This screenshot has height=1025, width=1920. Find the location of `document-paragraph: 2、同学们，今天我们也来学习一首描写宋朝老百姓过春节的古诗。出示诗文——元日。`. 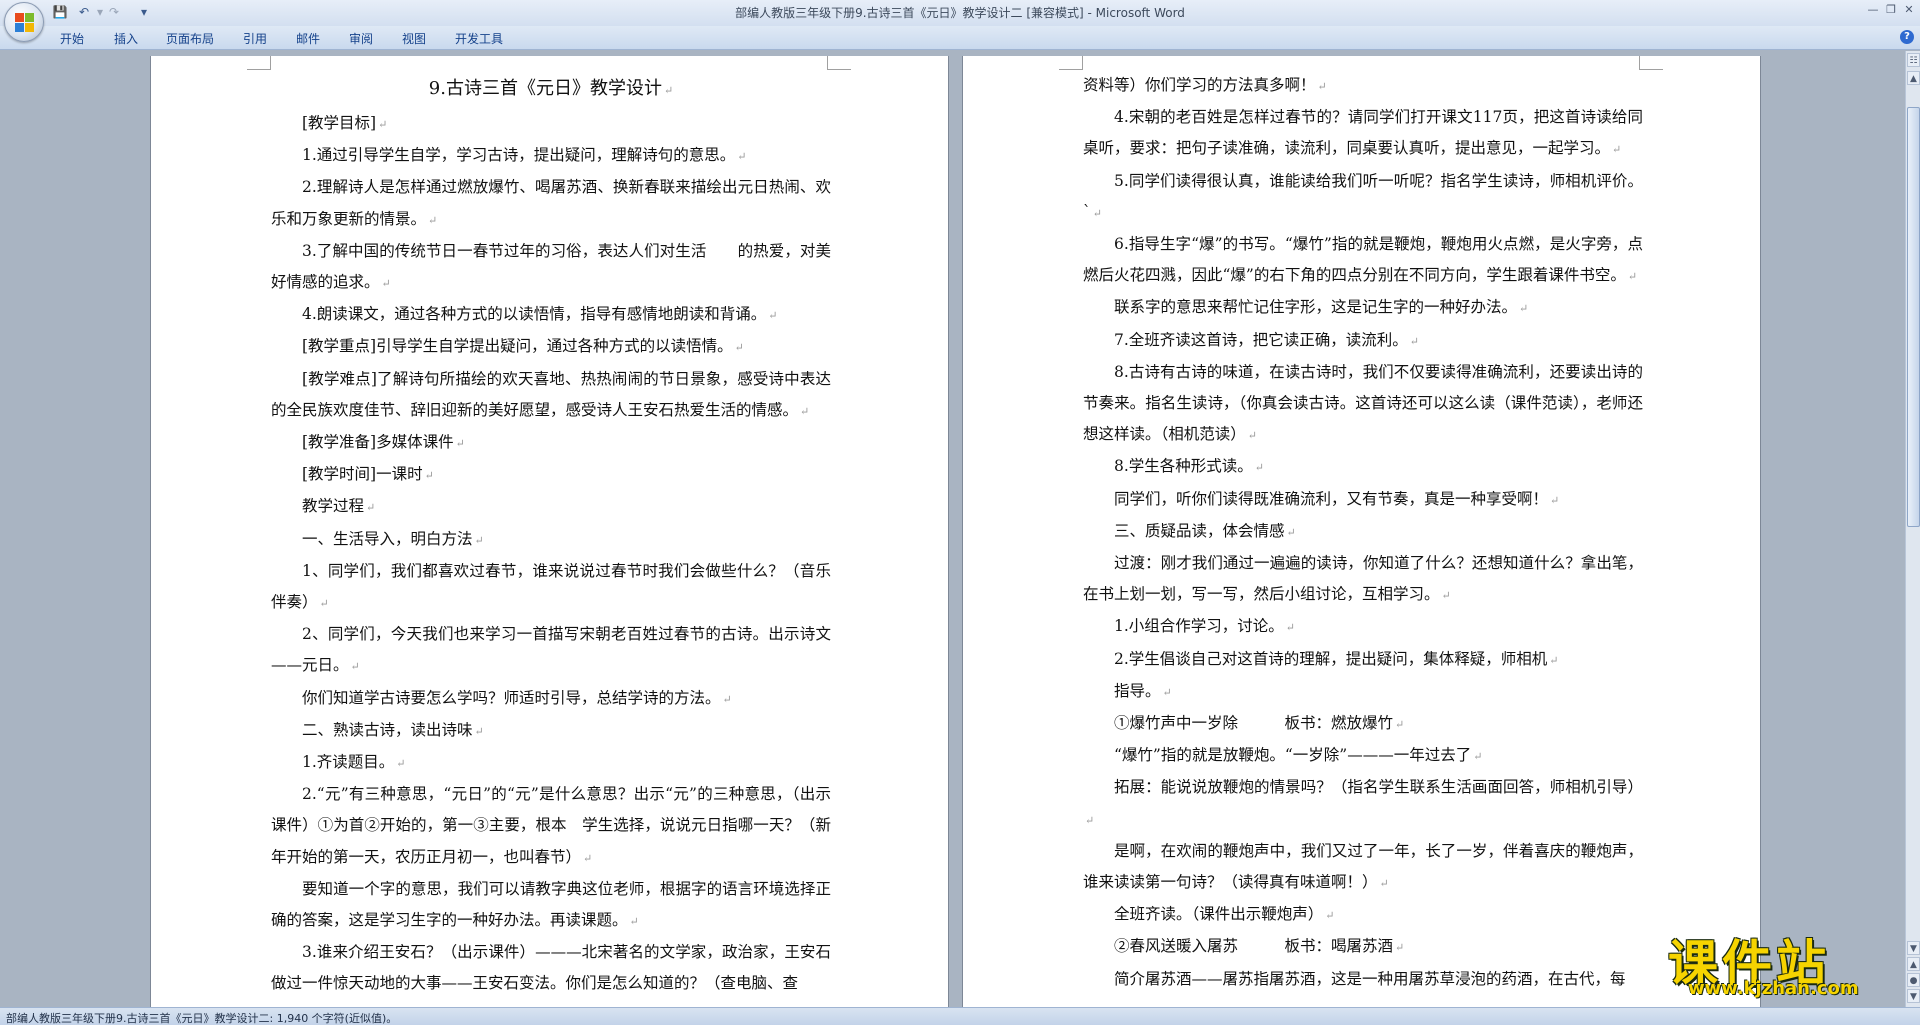

document-paragraph: 2、同学们，今天我们也来学习一首描写宋朝老百姓过春节的古诗。出示诗文——元日。 is located at coordinates (551, 650).